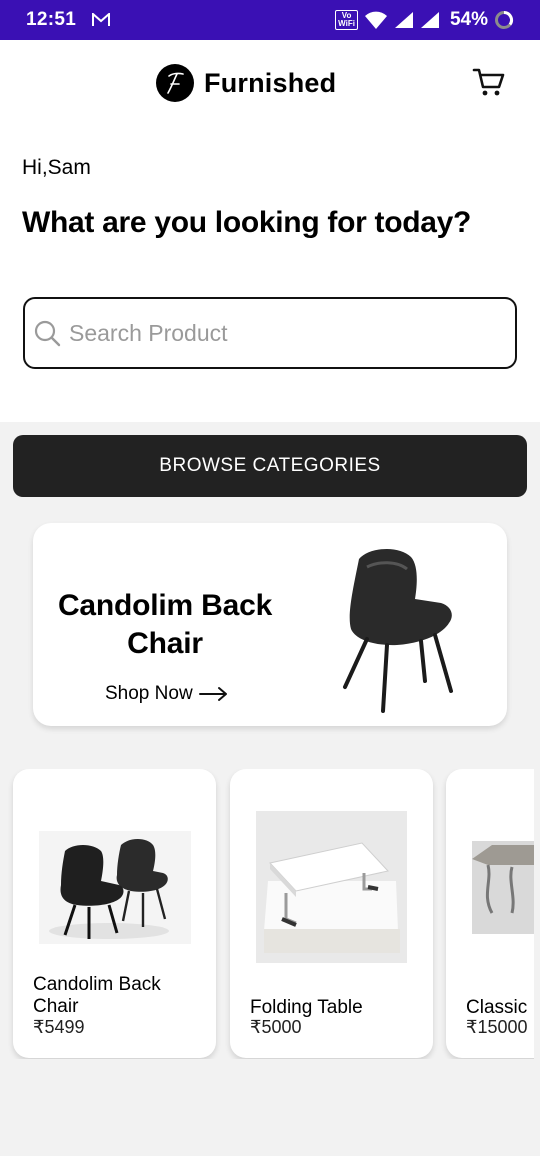 The width and height of the screenshot is (540, 1170). I want to click on signal-icon, so click(403, 20).